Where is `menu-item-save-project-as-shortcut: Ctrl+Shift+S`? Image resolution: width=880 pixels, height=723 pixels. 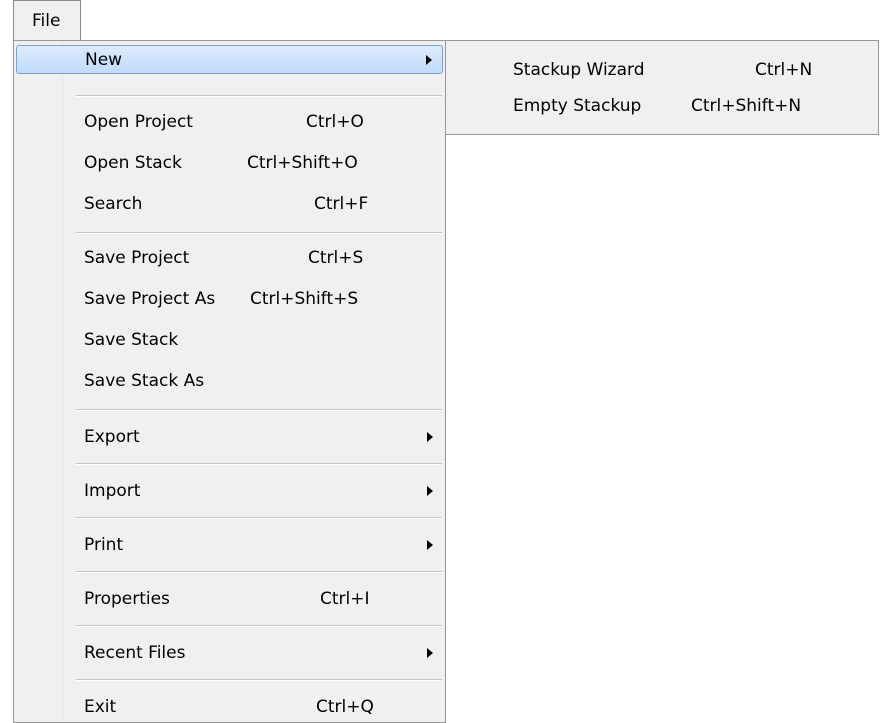
menu-item-save-project-as-shortcut: Ctrl+Shift+S is located at coordinates (304, 299).